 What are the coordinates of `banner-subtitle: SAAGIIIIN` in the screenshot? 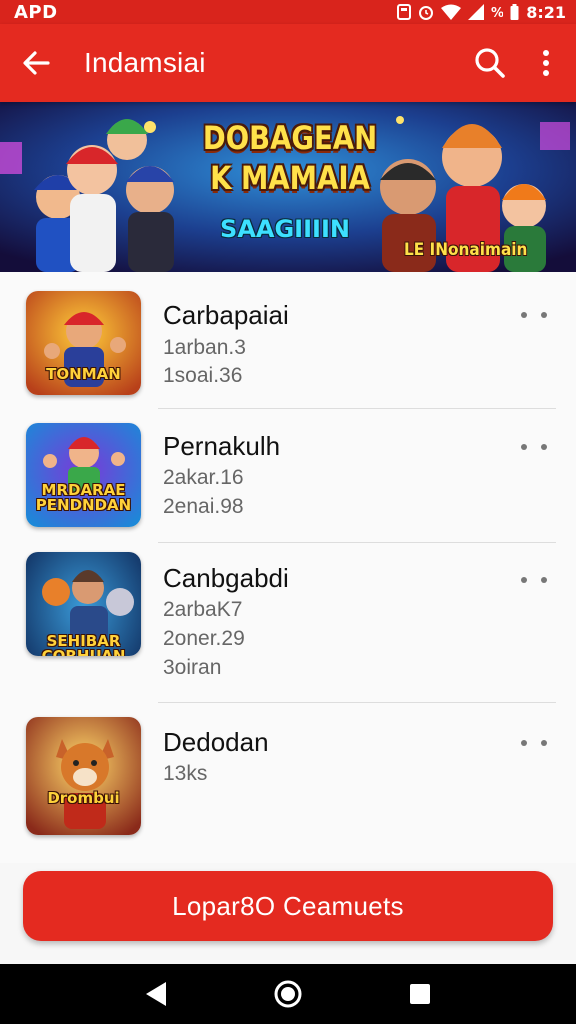 It's located at (285, 229).